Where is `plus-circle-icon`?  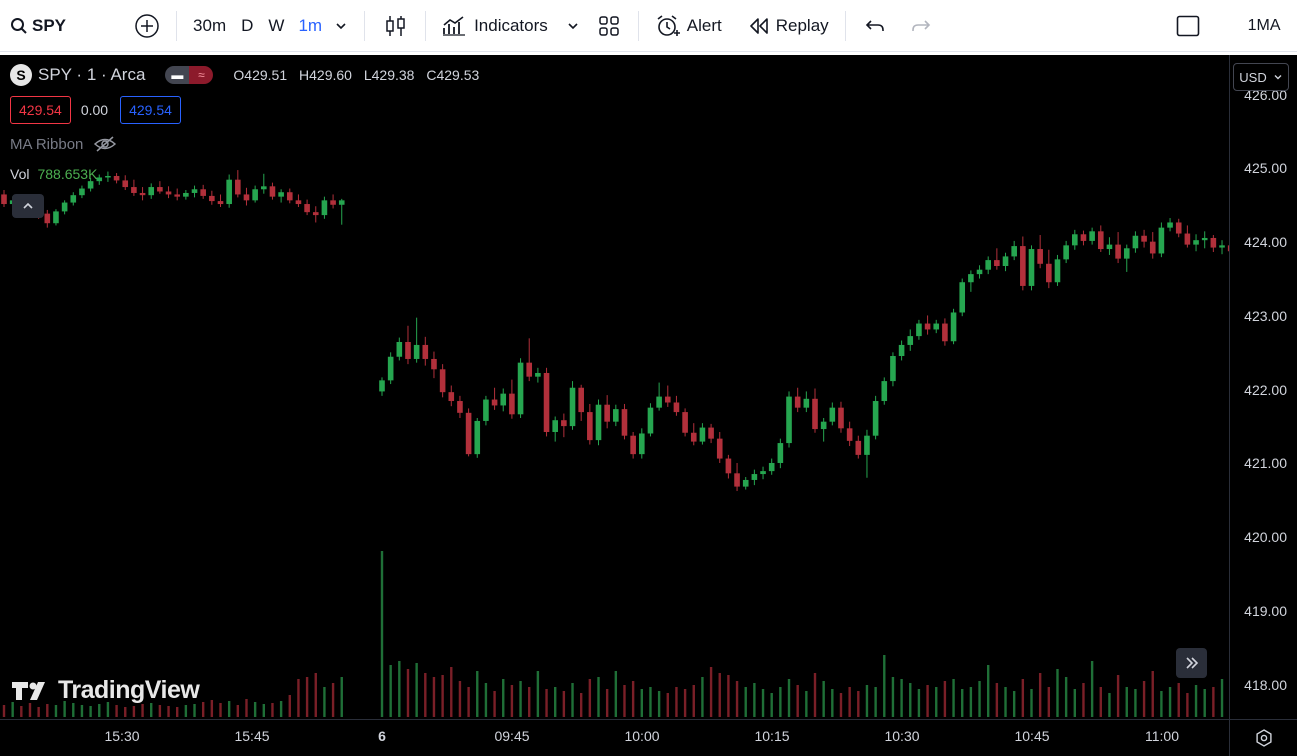
plus-circle-icon is located at coordinates (147, 25).